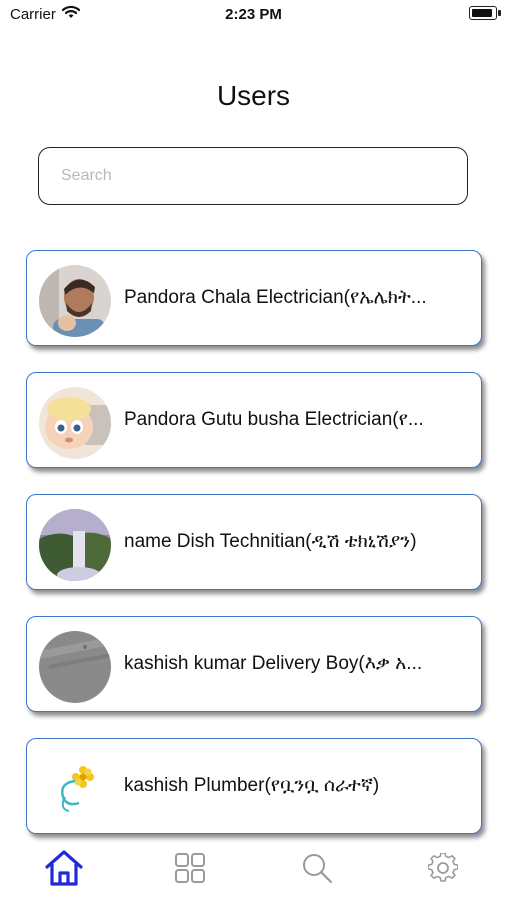 The image size is (507, 900). I want to click on search-input, so click(253, 176).